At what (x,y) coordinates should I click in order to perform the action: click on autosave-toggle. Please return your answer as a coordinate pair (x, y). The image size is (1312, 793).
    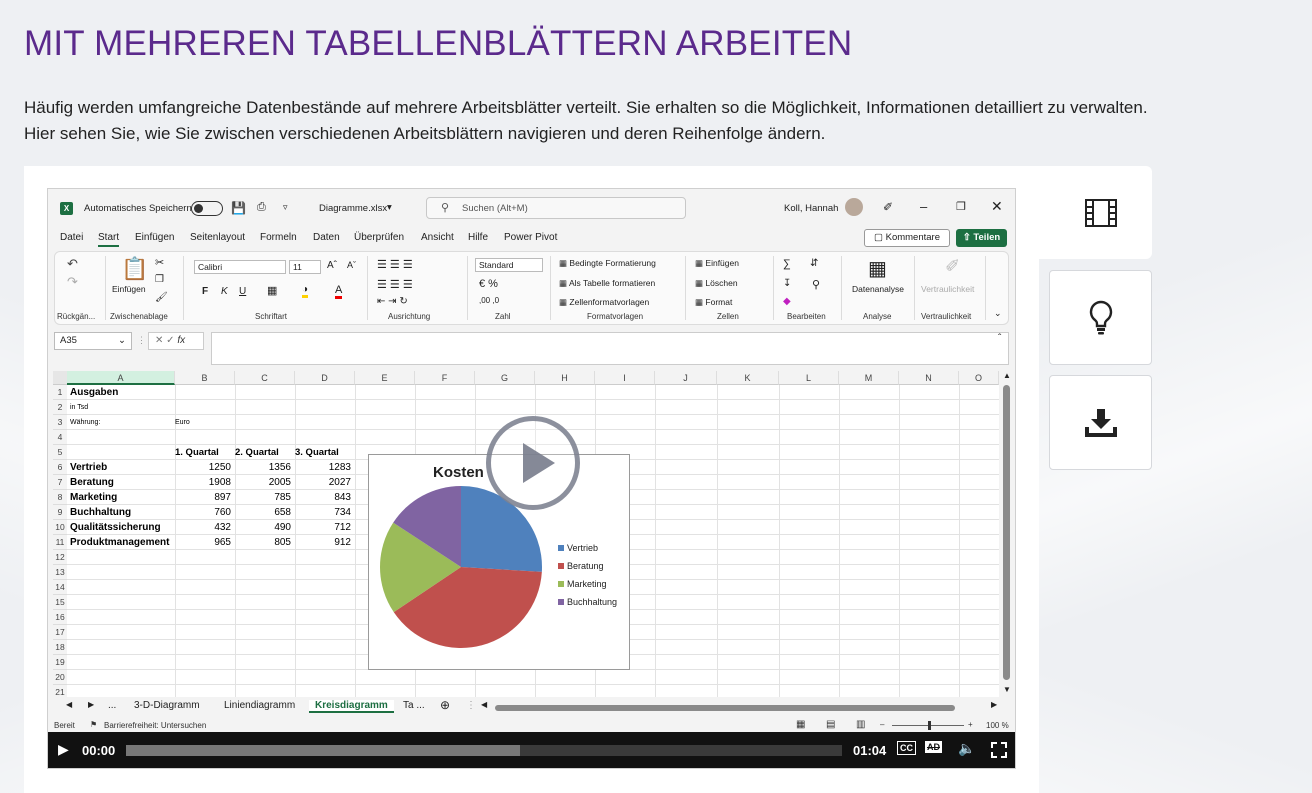
    Looking at the image, I should click on (207, 208).